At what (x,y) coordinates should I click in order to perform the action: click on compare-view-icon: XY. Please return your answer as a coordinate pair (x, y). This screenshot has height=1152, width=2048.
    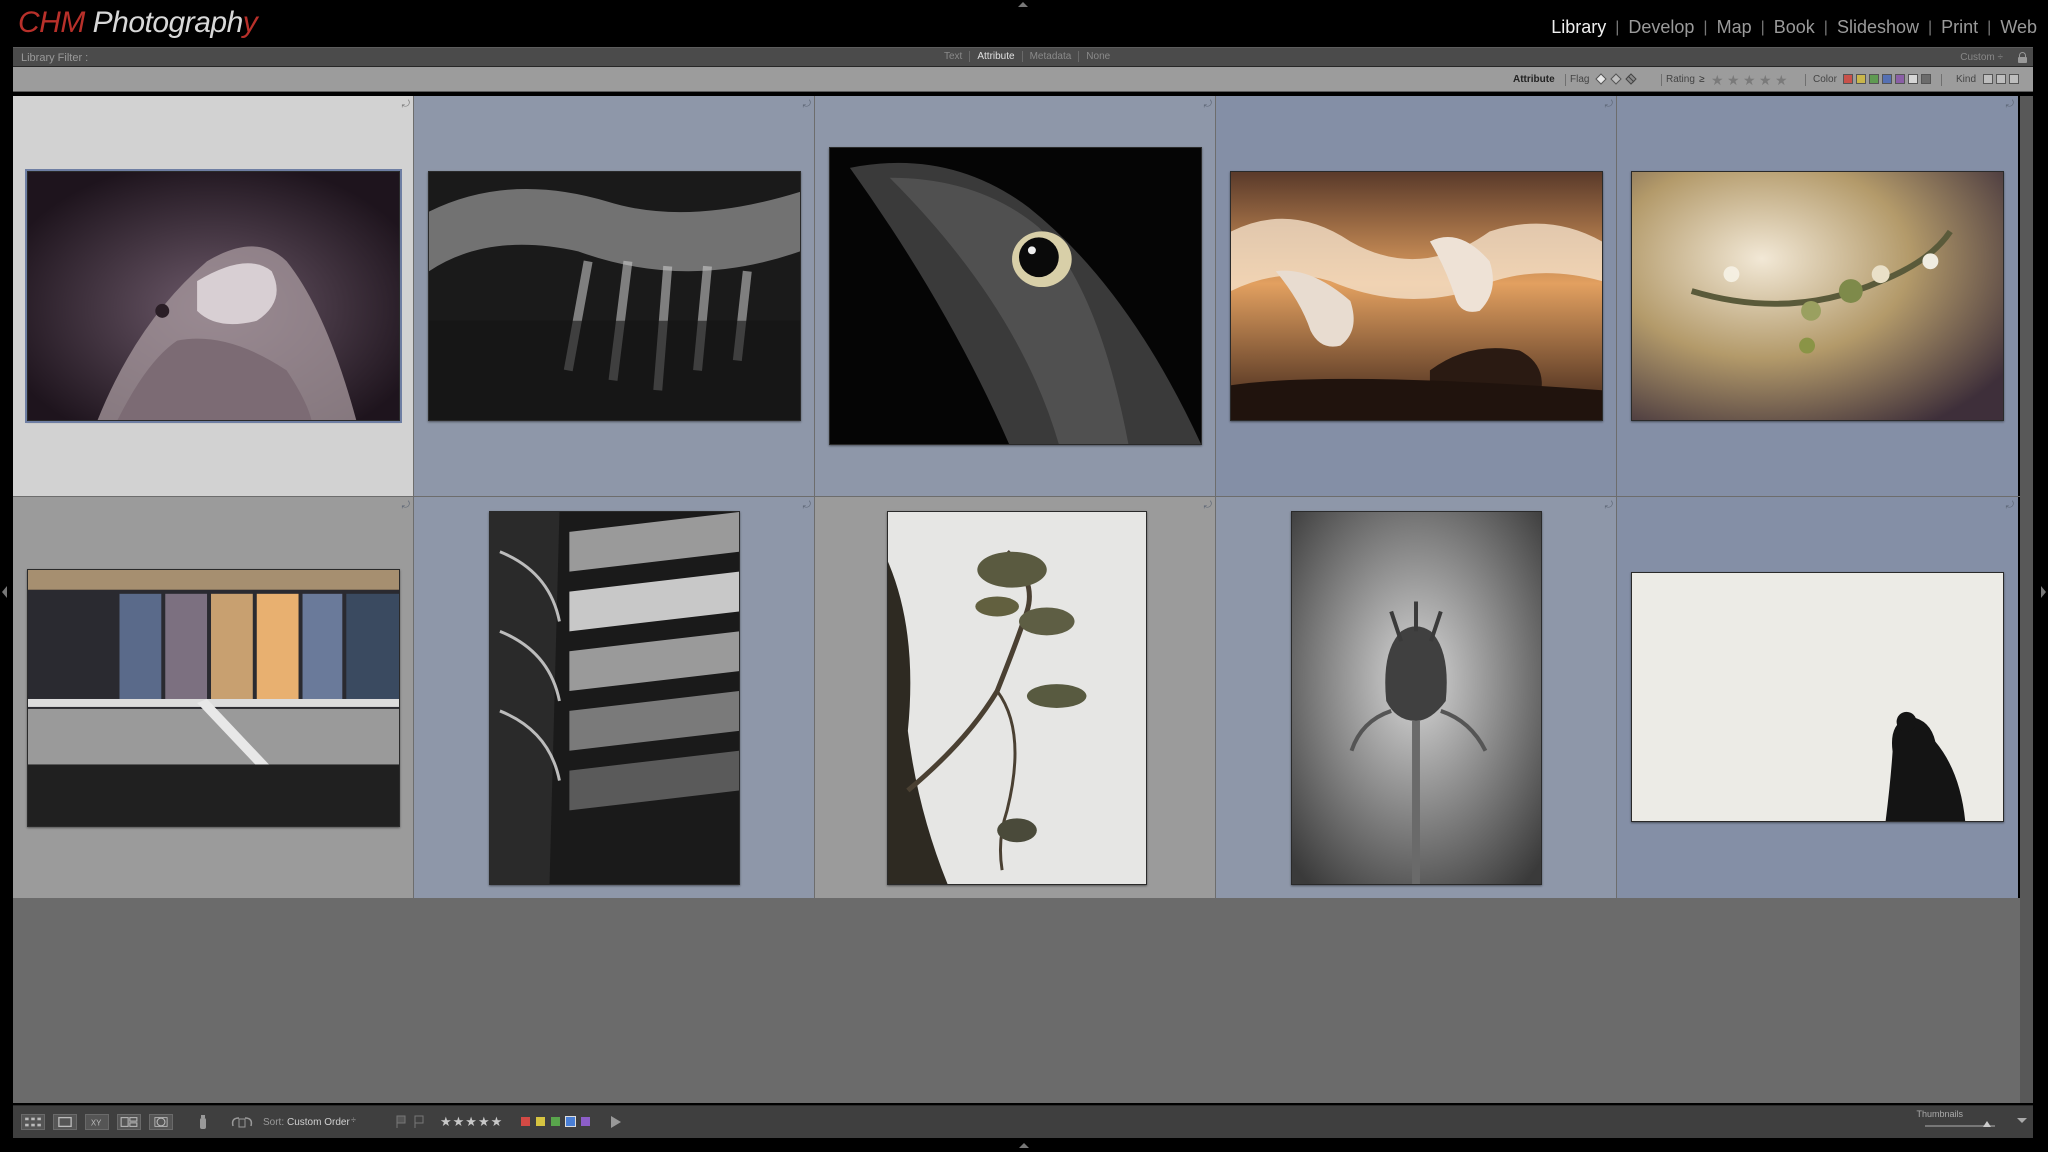
    Looking at the image, I should click on (97, 1122).